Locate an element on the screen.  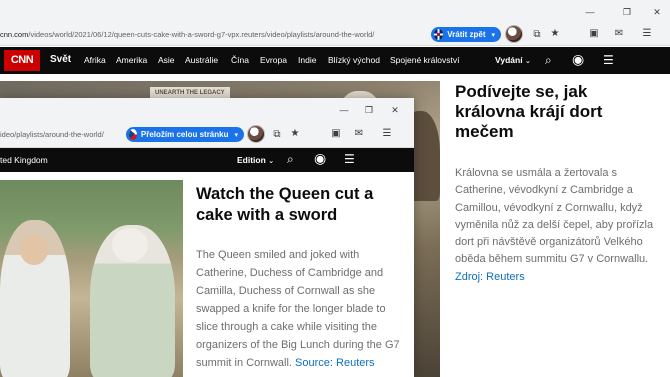
translate-revert-label: Vrátit zpět is located at coordinates (466, 34).